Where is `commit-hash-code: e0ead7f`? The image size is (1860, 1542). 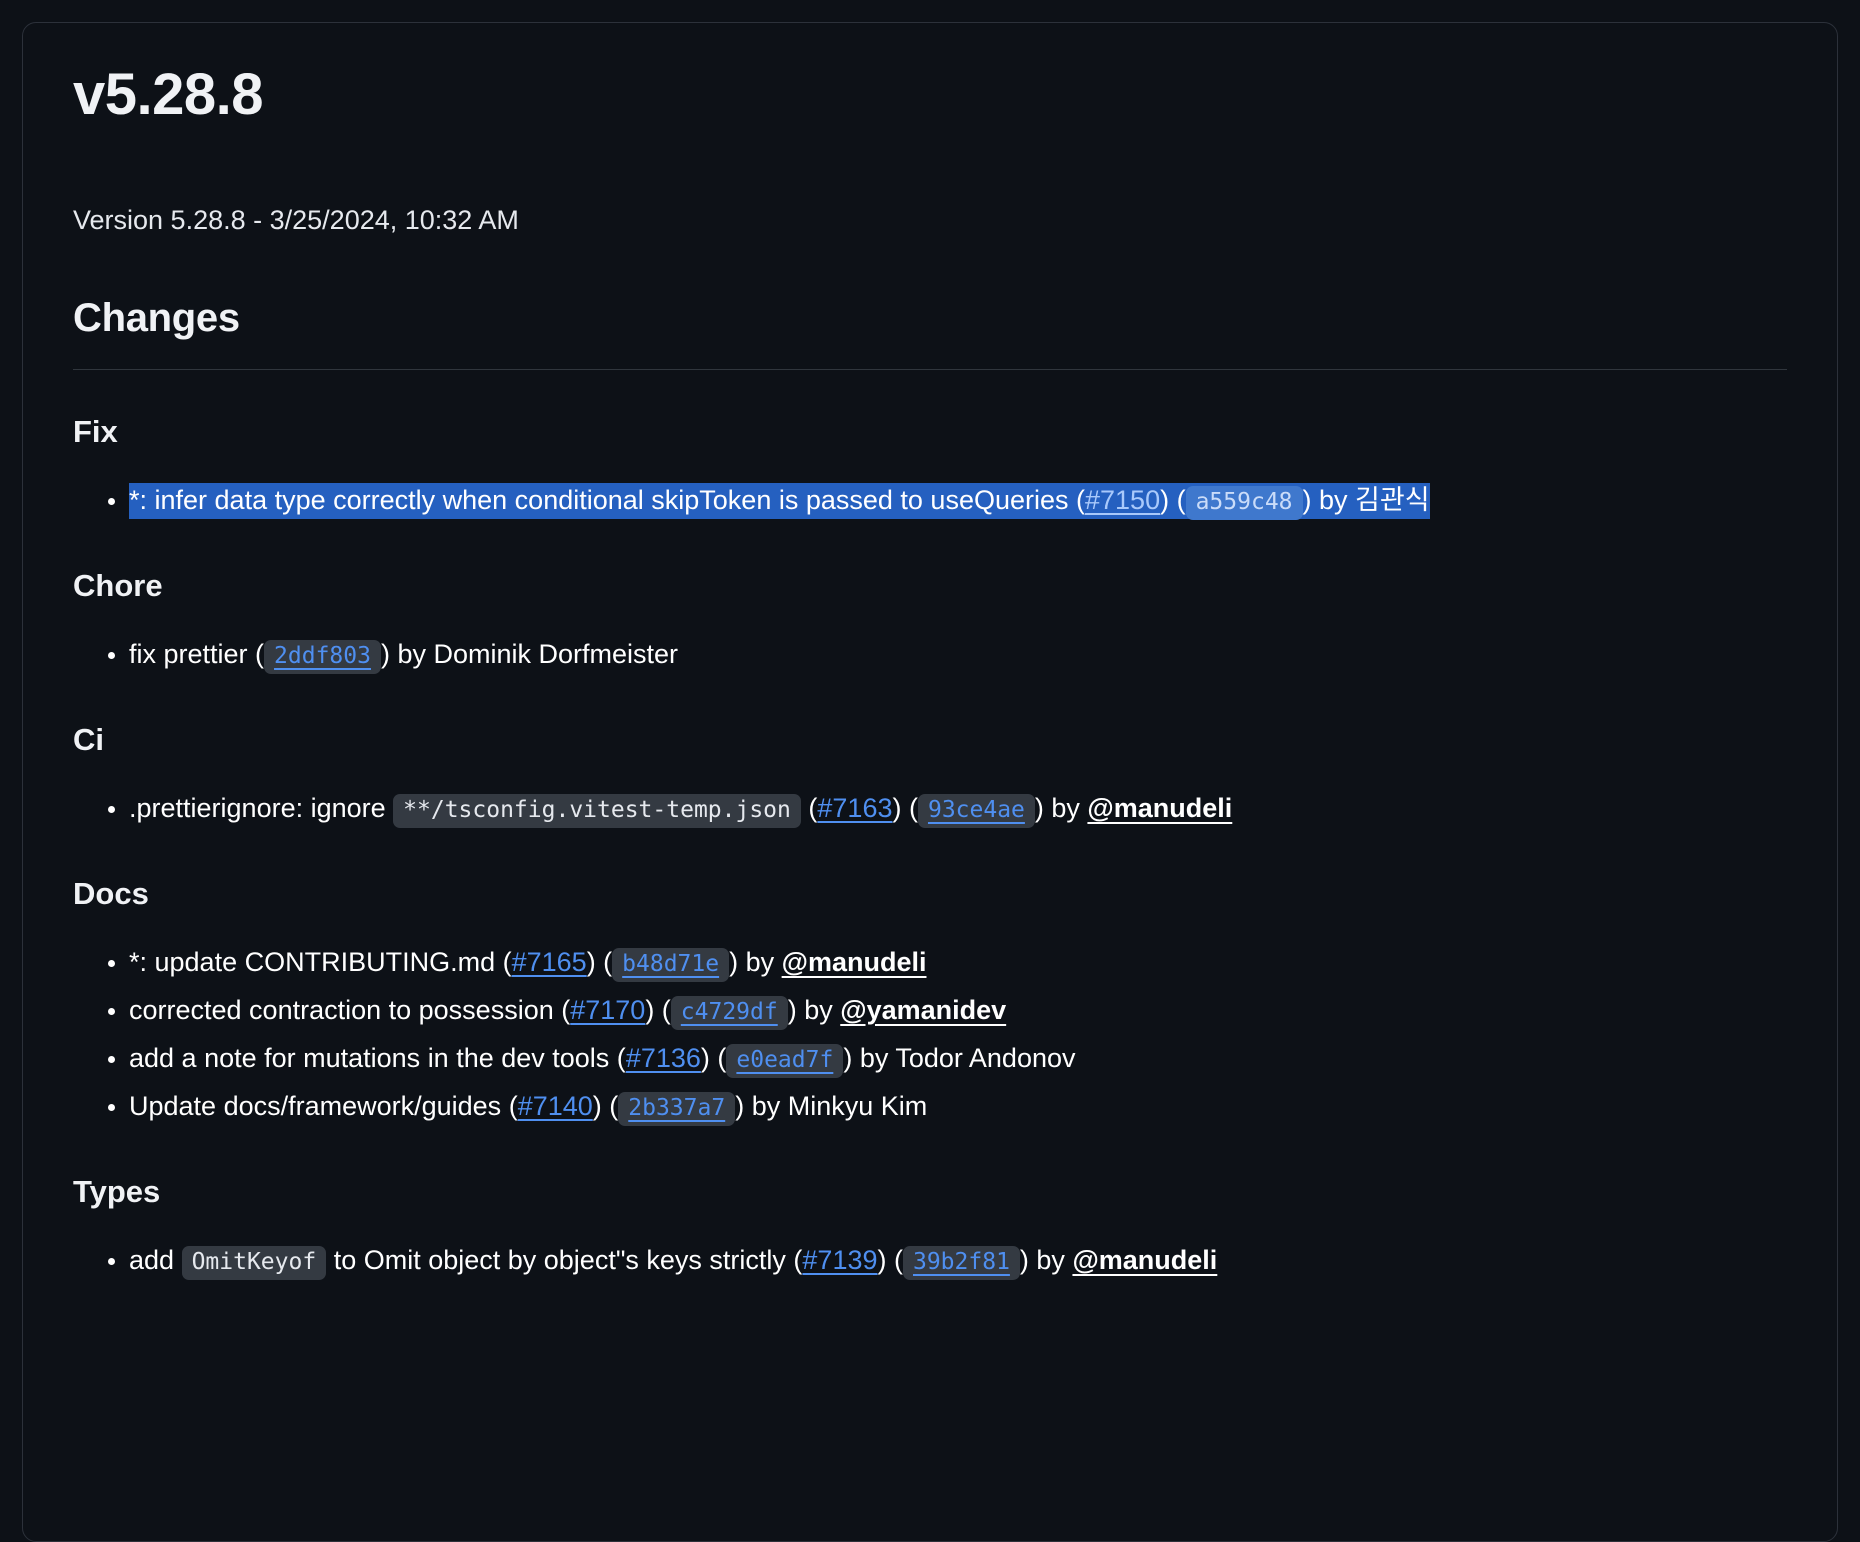 commit-hash-code: e0ead7f is located at coordinates (785, 1061).